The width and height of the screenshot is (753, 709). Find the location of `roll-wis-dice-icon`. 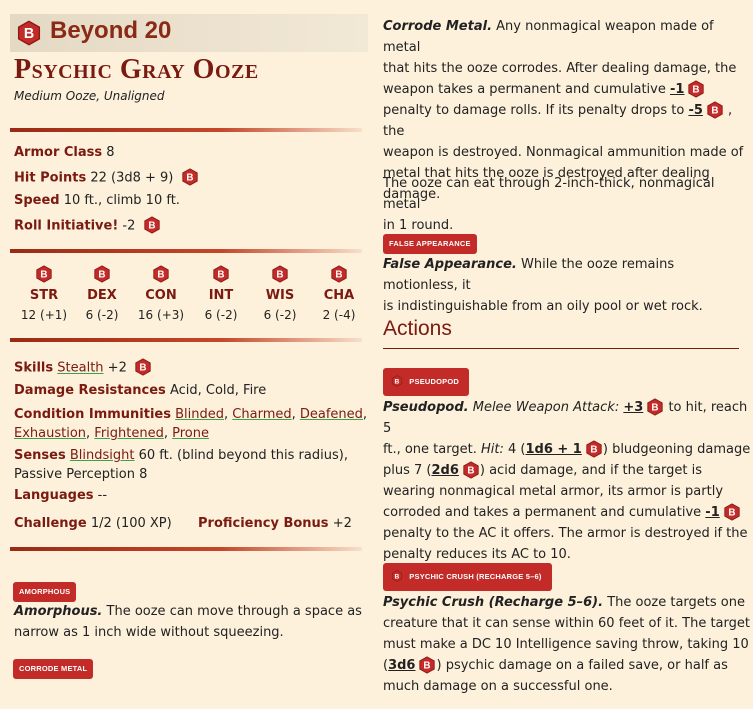

roll-wis-dice-icon is located at coordinates (280, 274).